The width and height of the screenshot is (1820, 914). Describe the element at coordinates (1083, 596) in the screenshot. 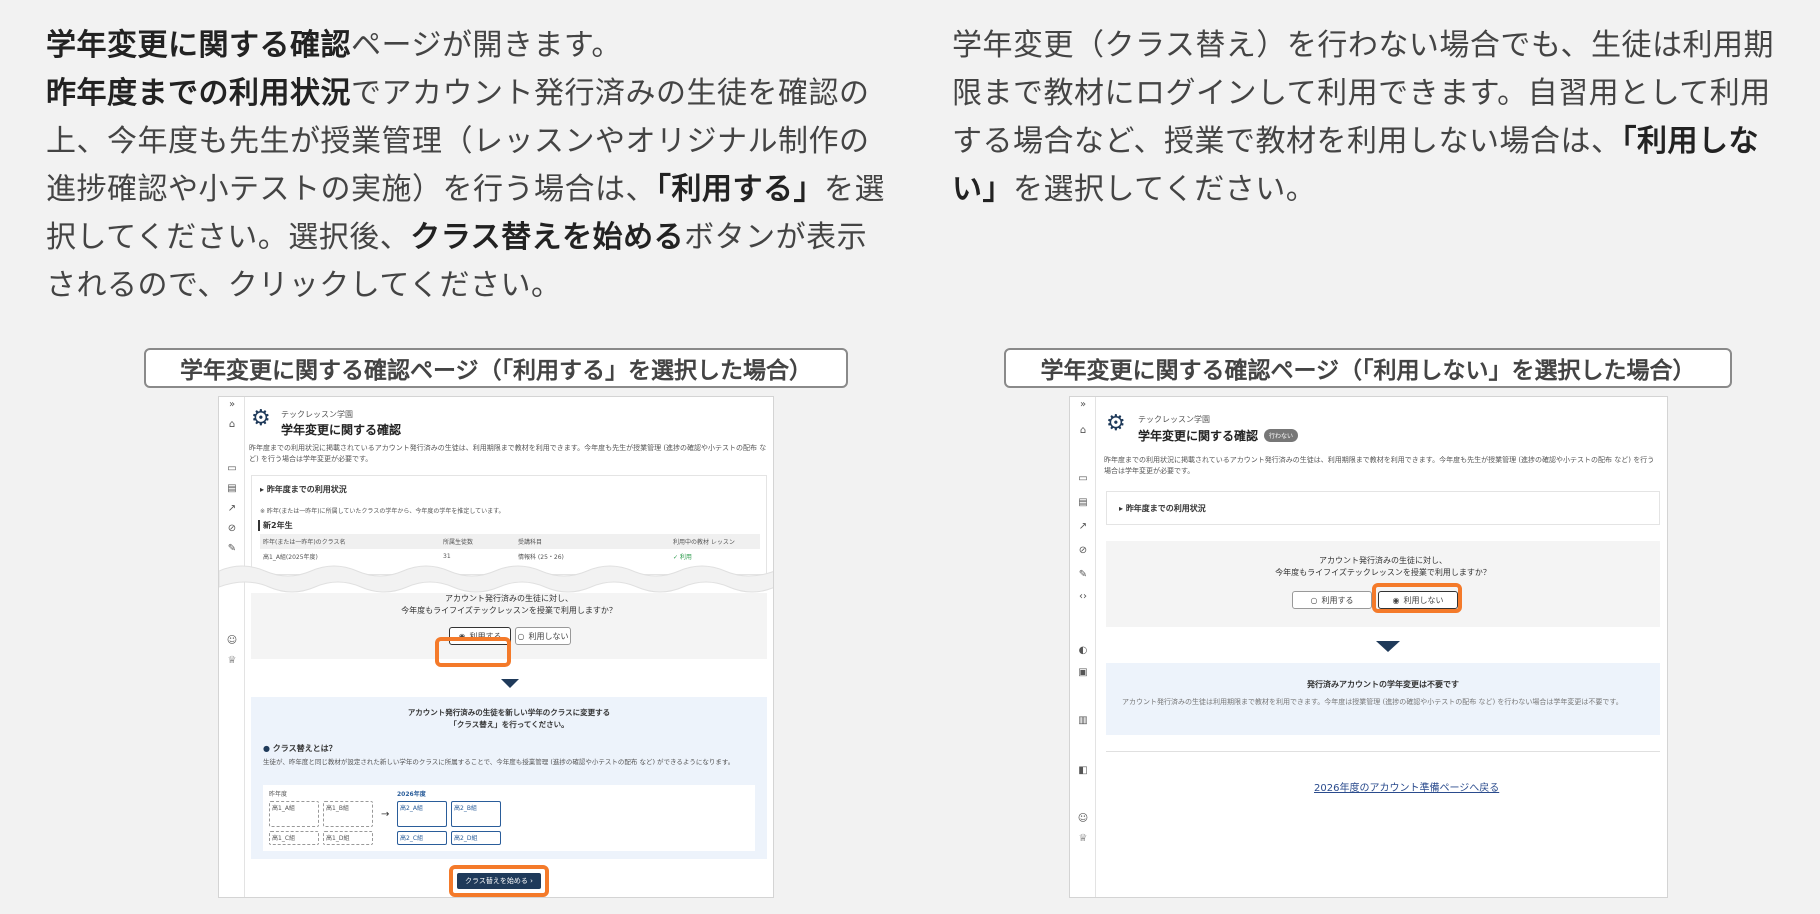

I see `code-icon: ‹›` at that location.